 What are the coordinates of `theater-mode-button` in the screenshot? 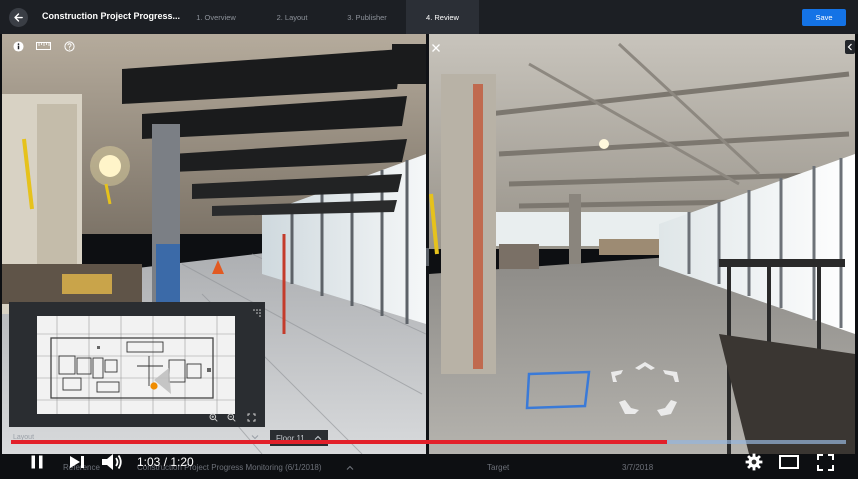 It's located at (789, 462).